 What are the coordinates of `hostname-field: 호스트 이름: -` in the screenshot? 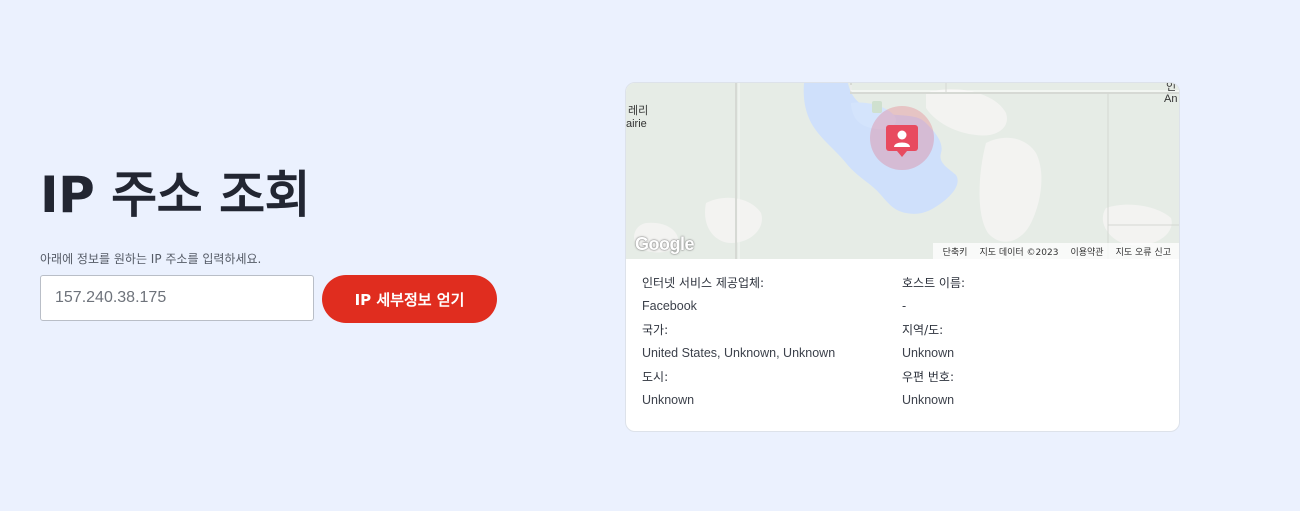 It's located at (1027, 294).